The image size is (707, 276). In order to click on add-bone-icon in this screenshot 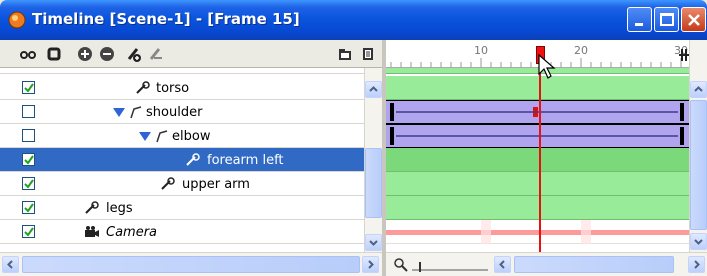, I will do `click(134, 54)`.